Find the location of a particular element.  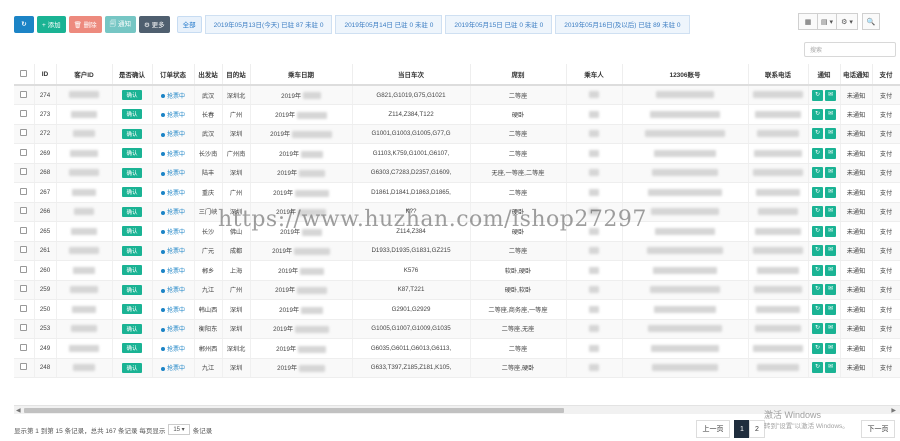

col-phone-notify: 电话通知 is located at coordinates (856, 75).